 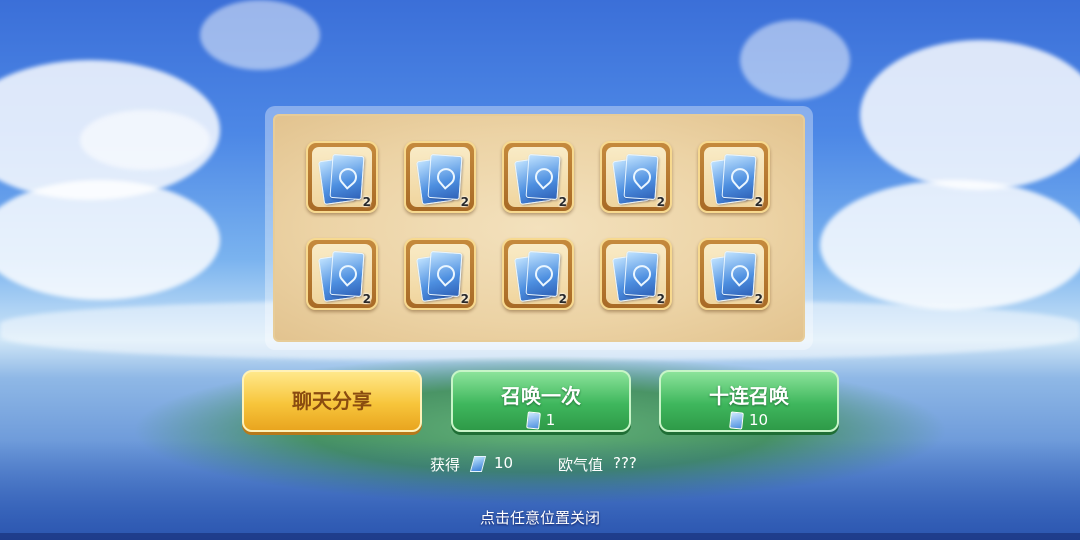 What do you see at coordinates (504, 463) in the screenshot?
I see `obtained-value: 10` at bounding box center [504, 463].